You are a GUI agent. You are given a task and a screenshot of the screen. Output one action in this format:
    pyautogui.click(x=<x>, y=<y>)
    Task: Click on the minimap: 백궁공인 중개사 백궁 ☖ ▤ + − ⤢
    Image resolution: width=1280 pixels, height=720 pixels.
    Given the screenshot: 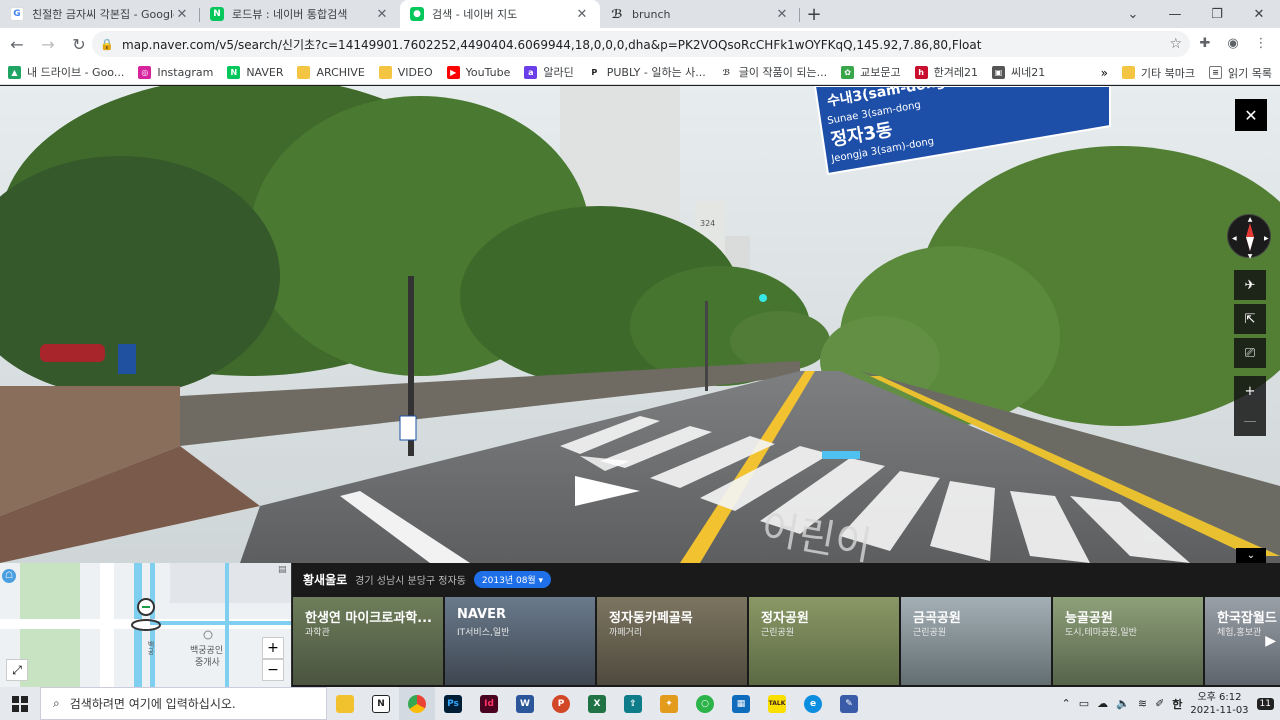 What is the action you would take?
    pyautogui.click(x=146, y=625)
    